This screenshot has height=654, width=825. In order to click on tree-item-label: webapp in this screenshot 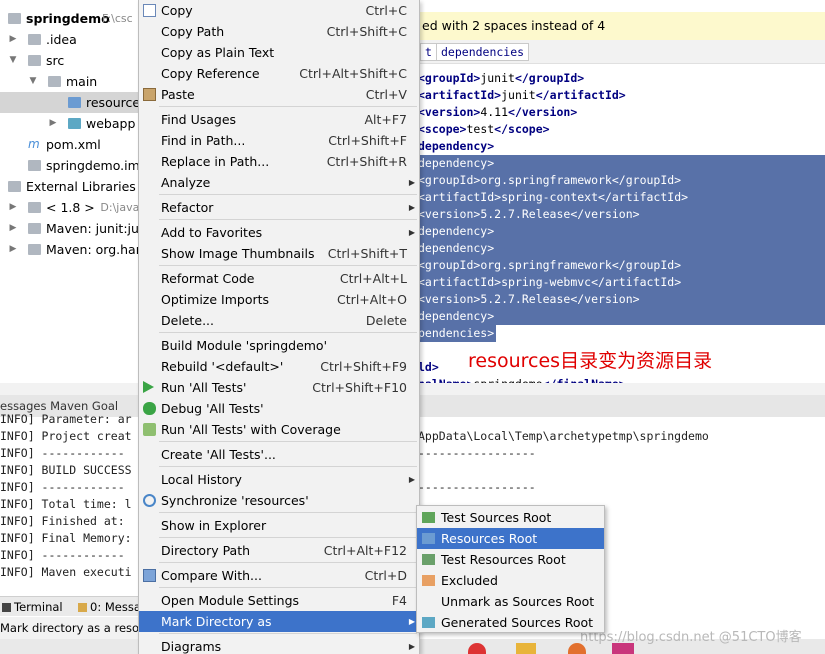, I will do `click(111, 123)`.